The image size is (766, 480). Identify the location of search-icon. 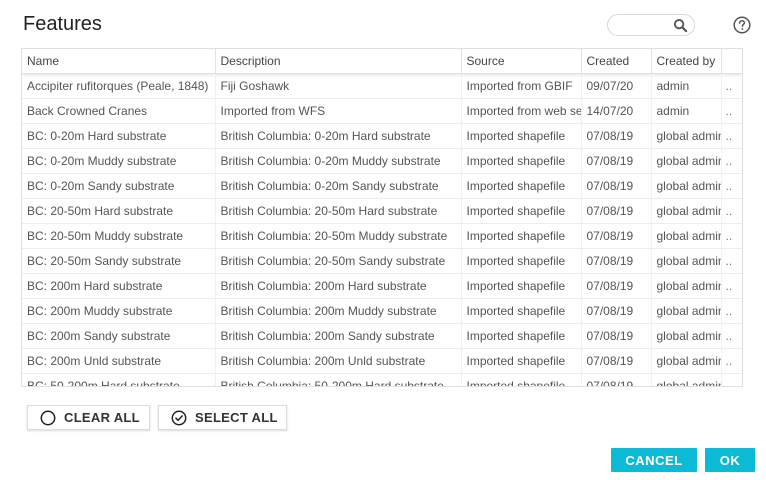
(680, 25).